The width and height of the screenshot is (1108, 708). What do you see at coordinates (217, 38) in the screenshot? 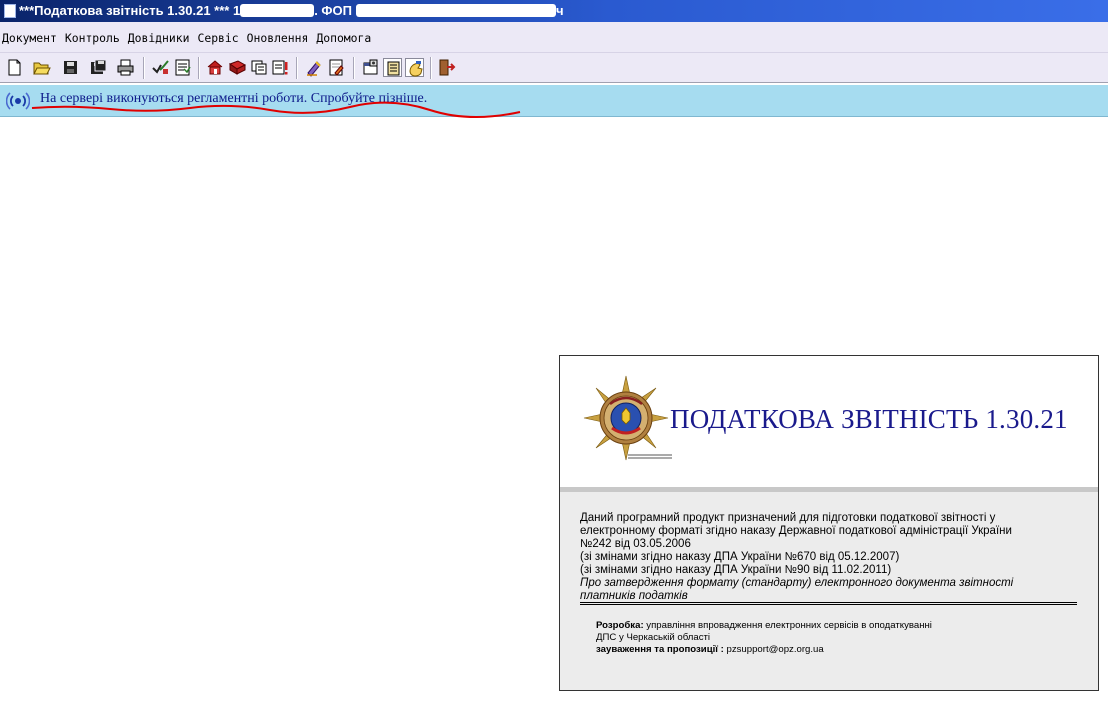
I see `menu-service: Сервіс` at bounding box center [217, 38].